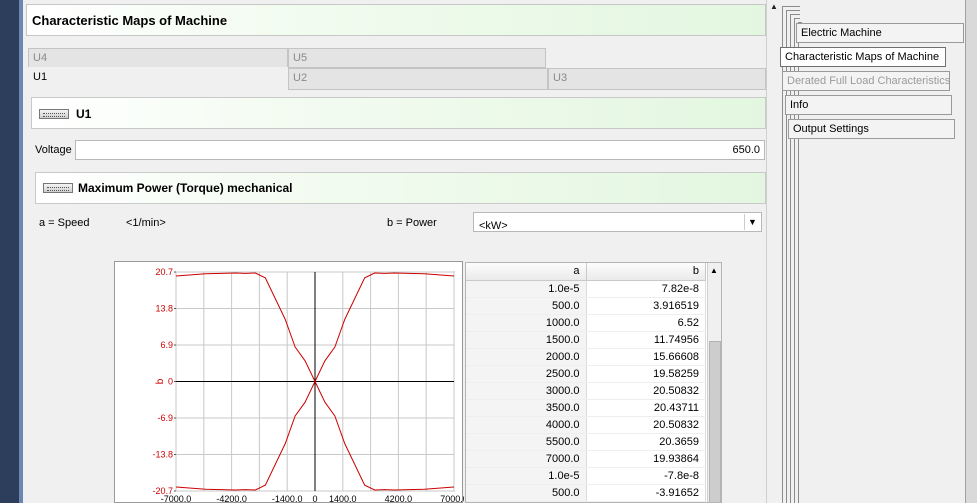  What do you see at coordinates (526, 425) in the screenshot?
I see `cell-a: 4000.0` at bounding box center [526, 425].